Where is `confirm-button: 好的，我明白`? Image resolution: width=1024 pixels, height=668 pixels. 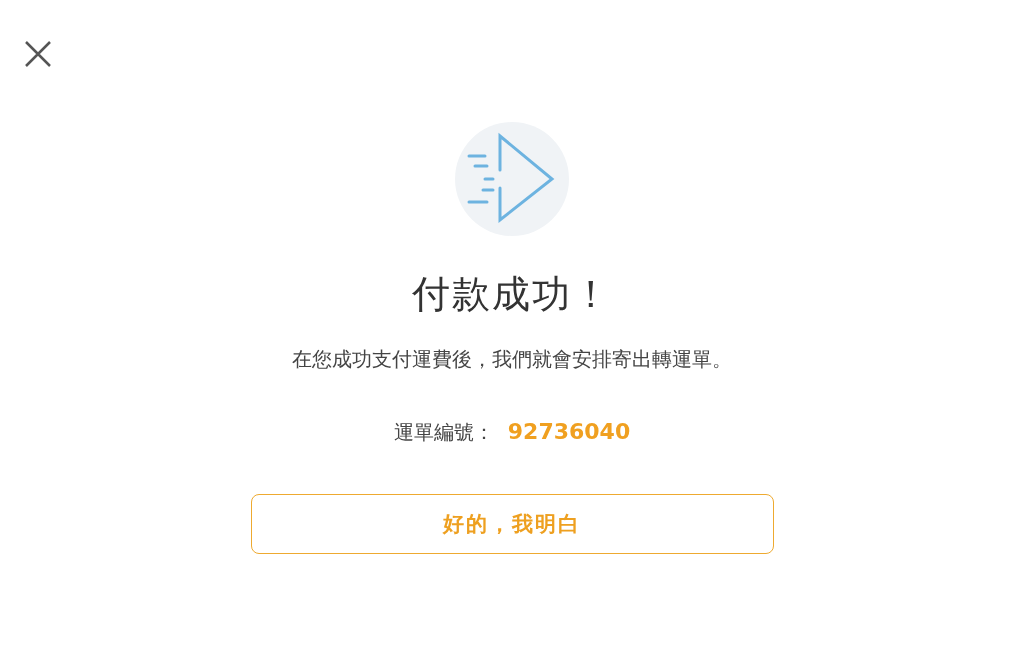 confirm-button: 好的，我明白 is located at coordinates (512, 524).